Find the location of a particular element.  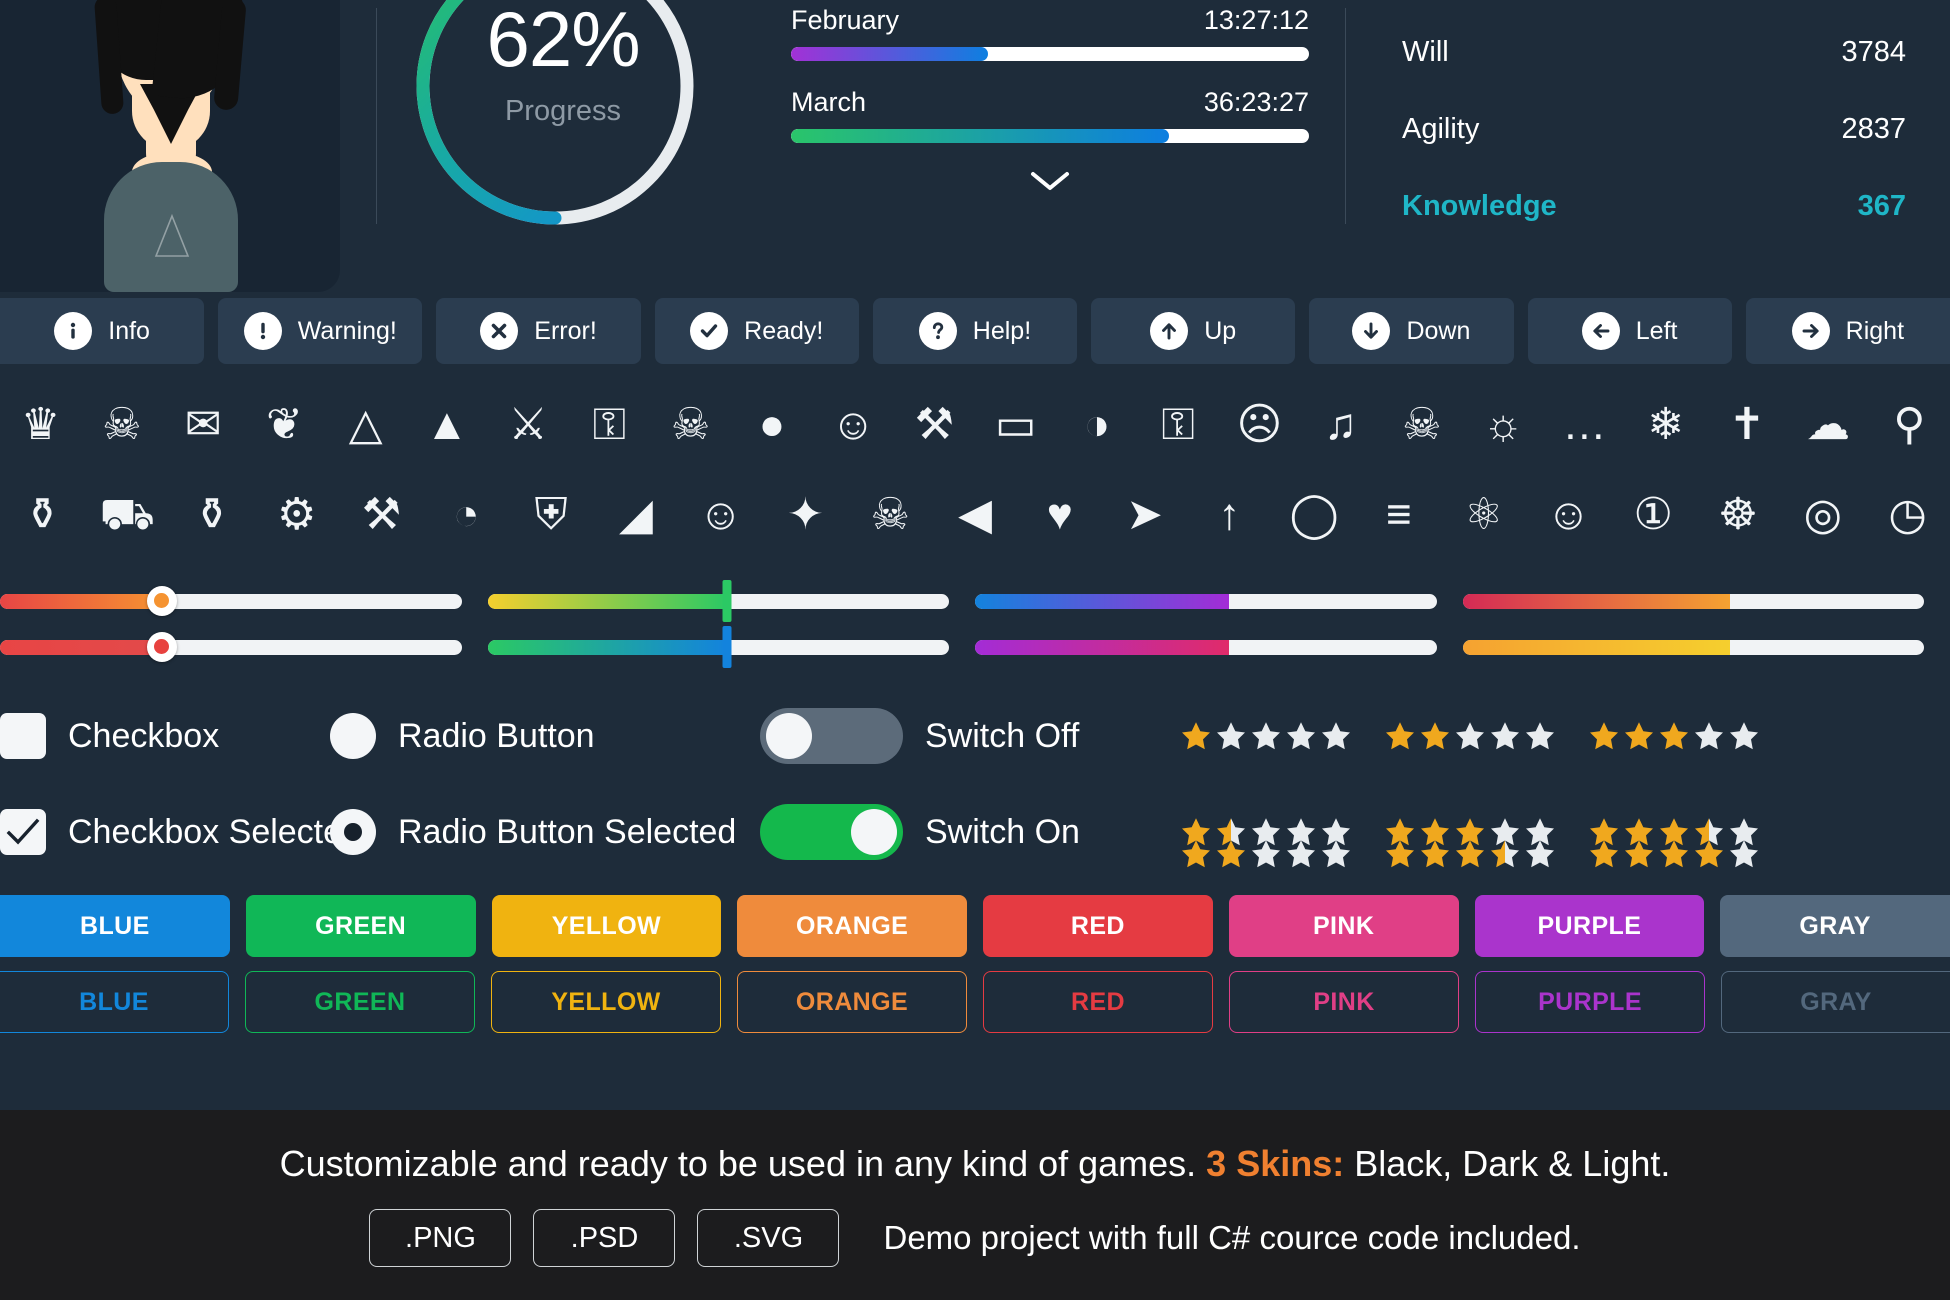

speaker-icon: ◀ is located at coordinates (975, 515).